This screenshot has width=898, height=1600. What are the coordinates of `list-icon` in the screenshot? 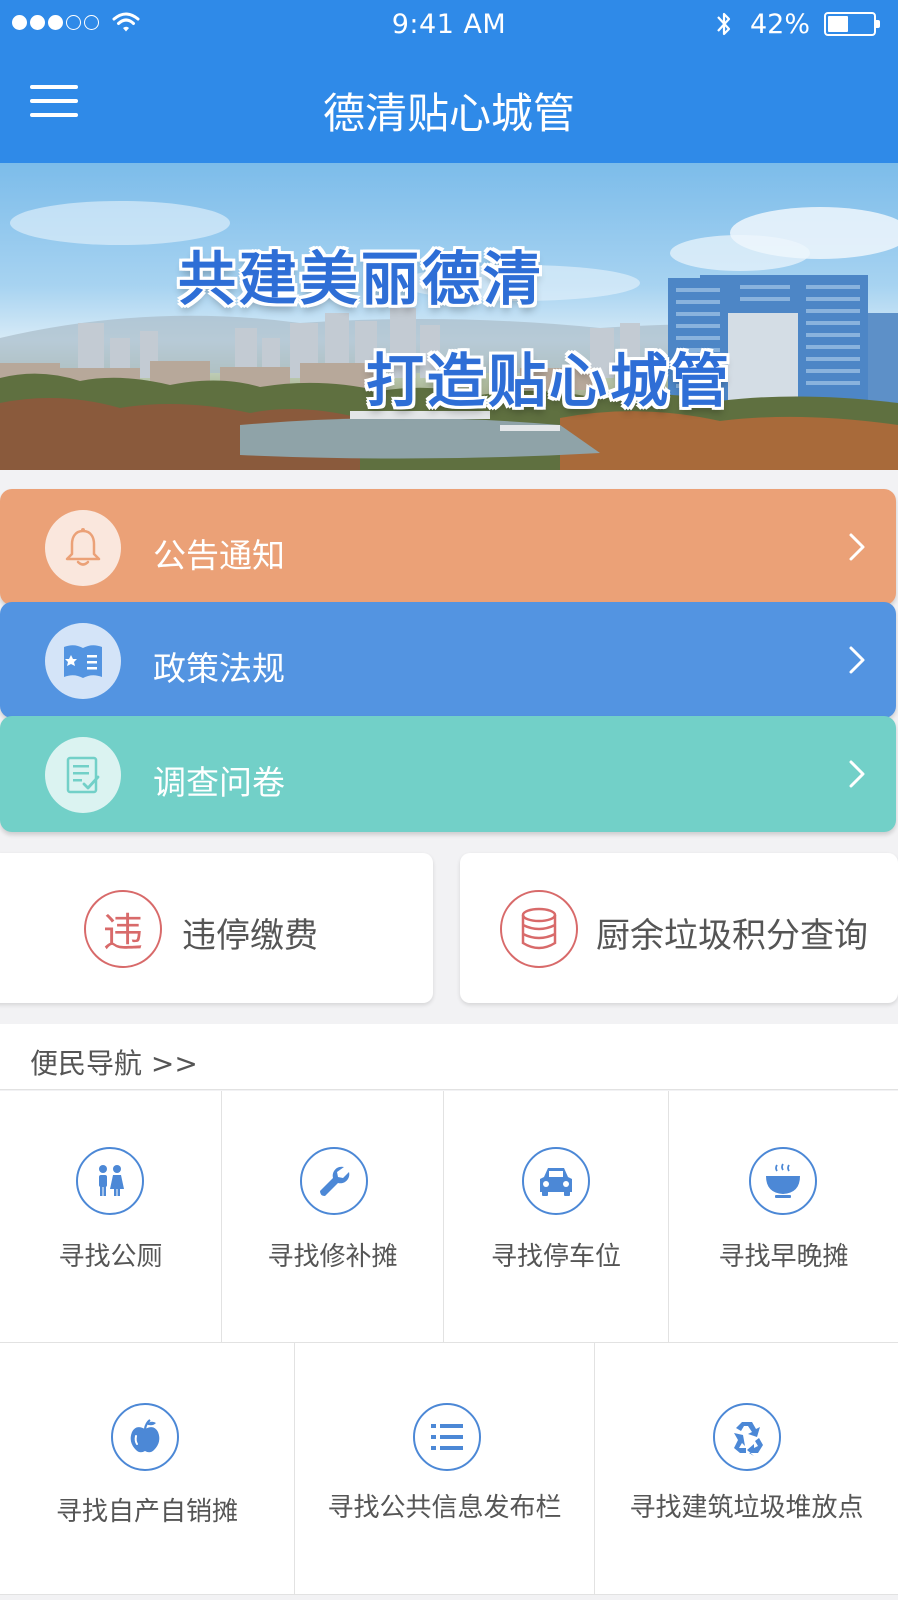 It's located at (447, 1437).